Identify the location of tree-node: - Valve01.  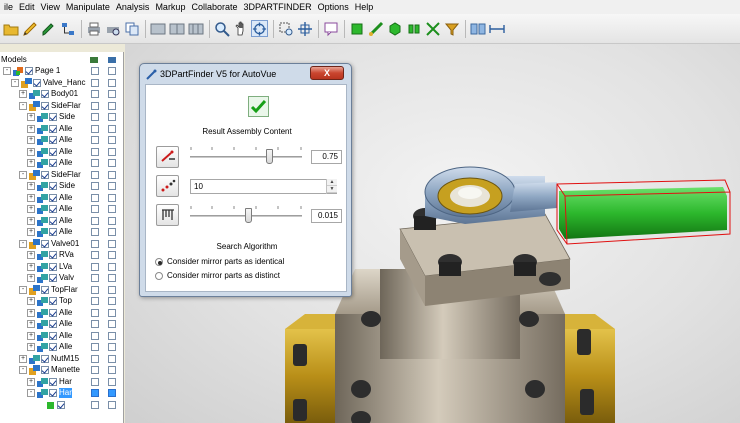
(61, 244).